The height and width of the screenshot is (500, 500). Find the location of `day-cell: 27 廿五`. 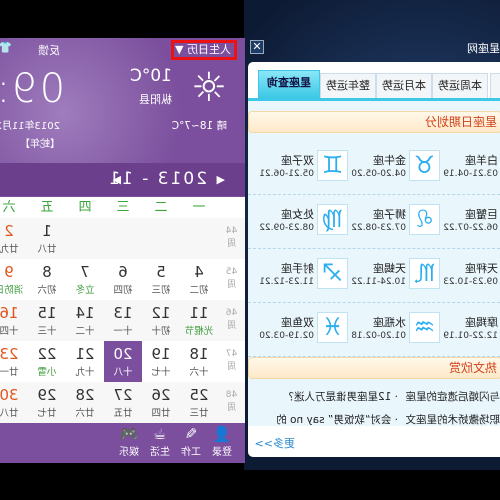

day-cell: 27 廿五 is located at coordinates (123, 402).